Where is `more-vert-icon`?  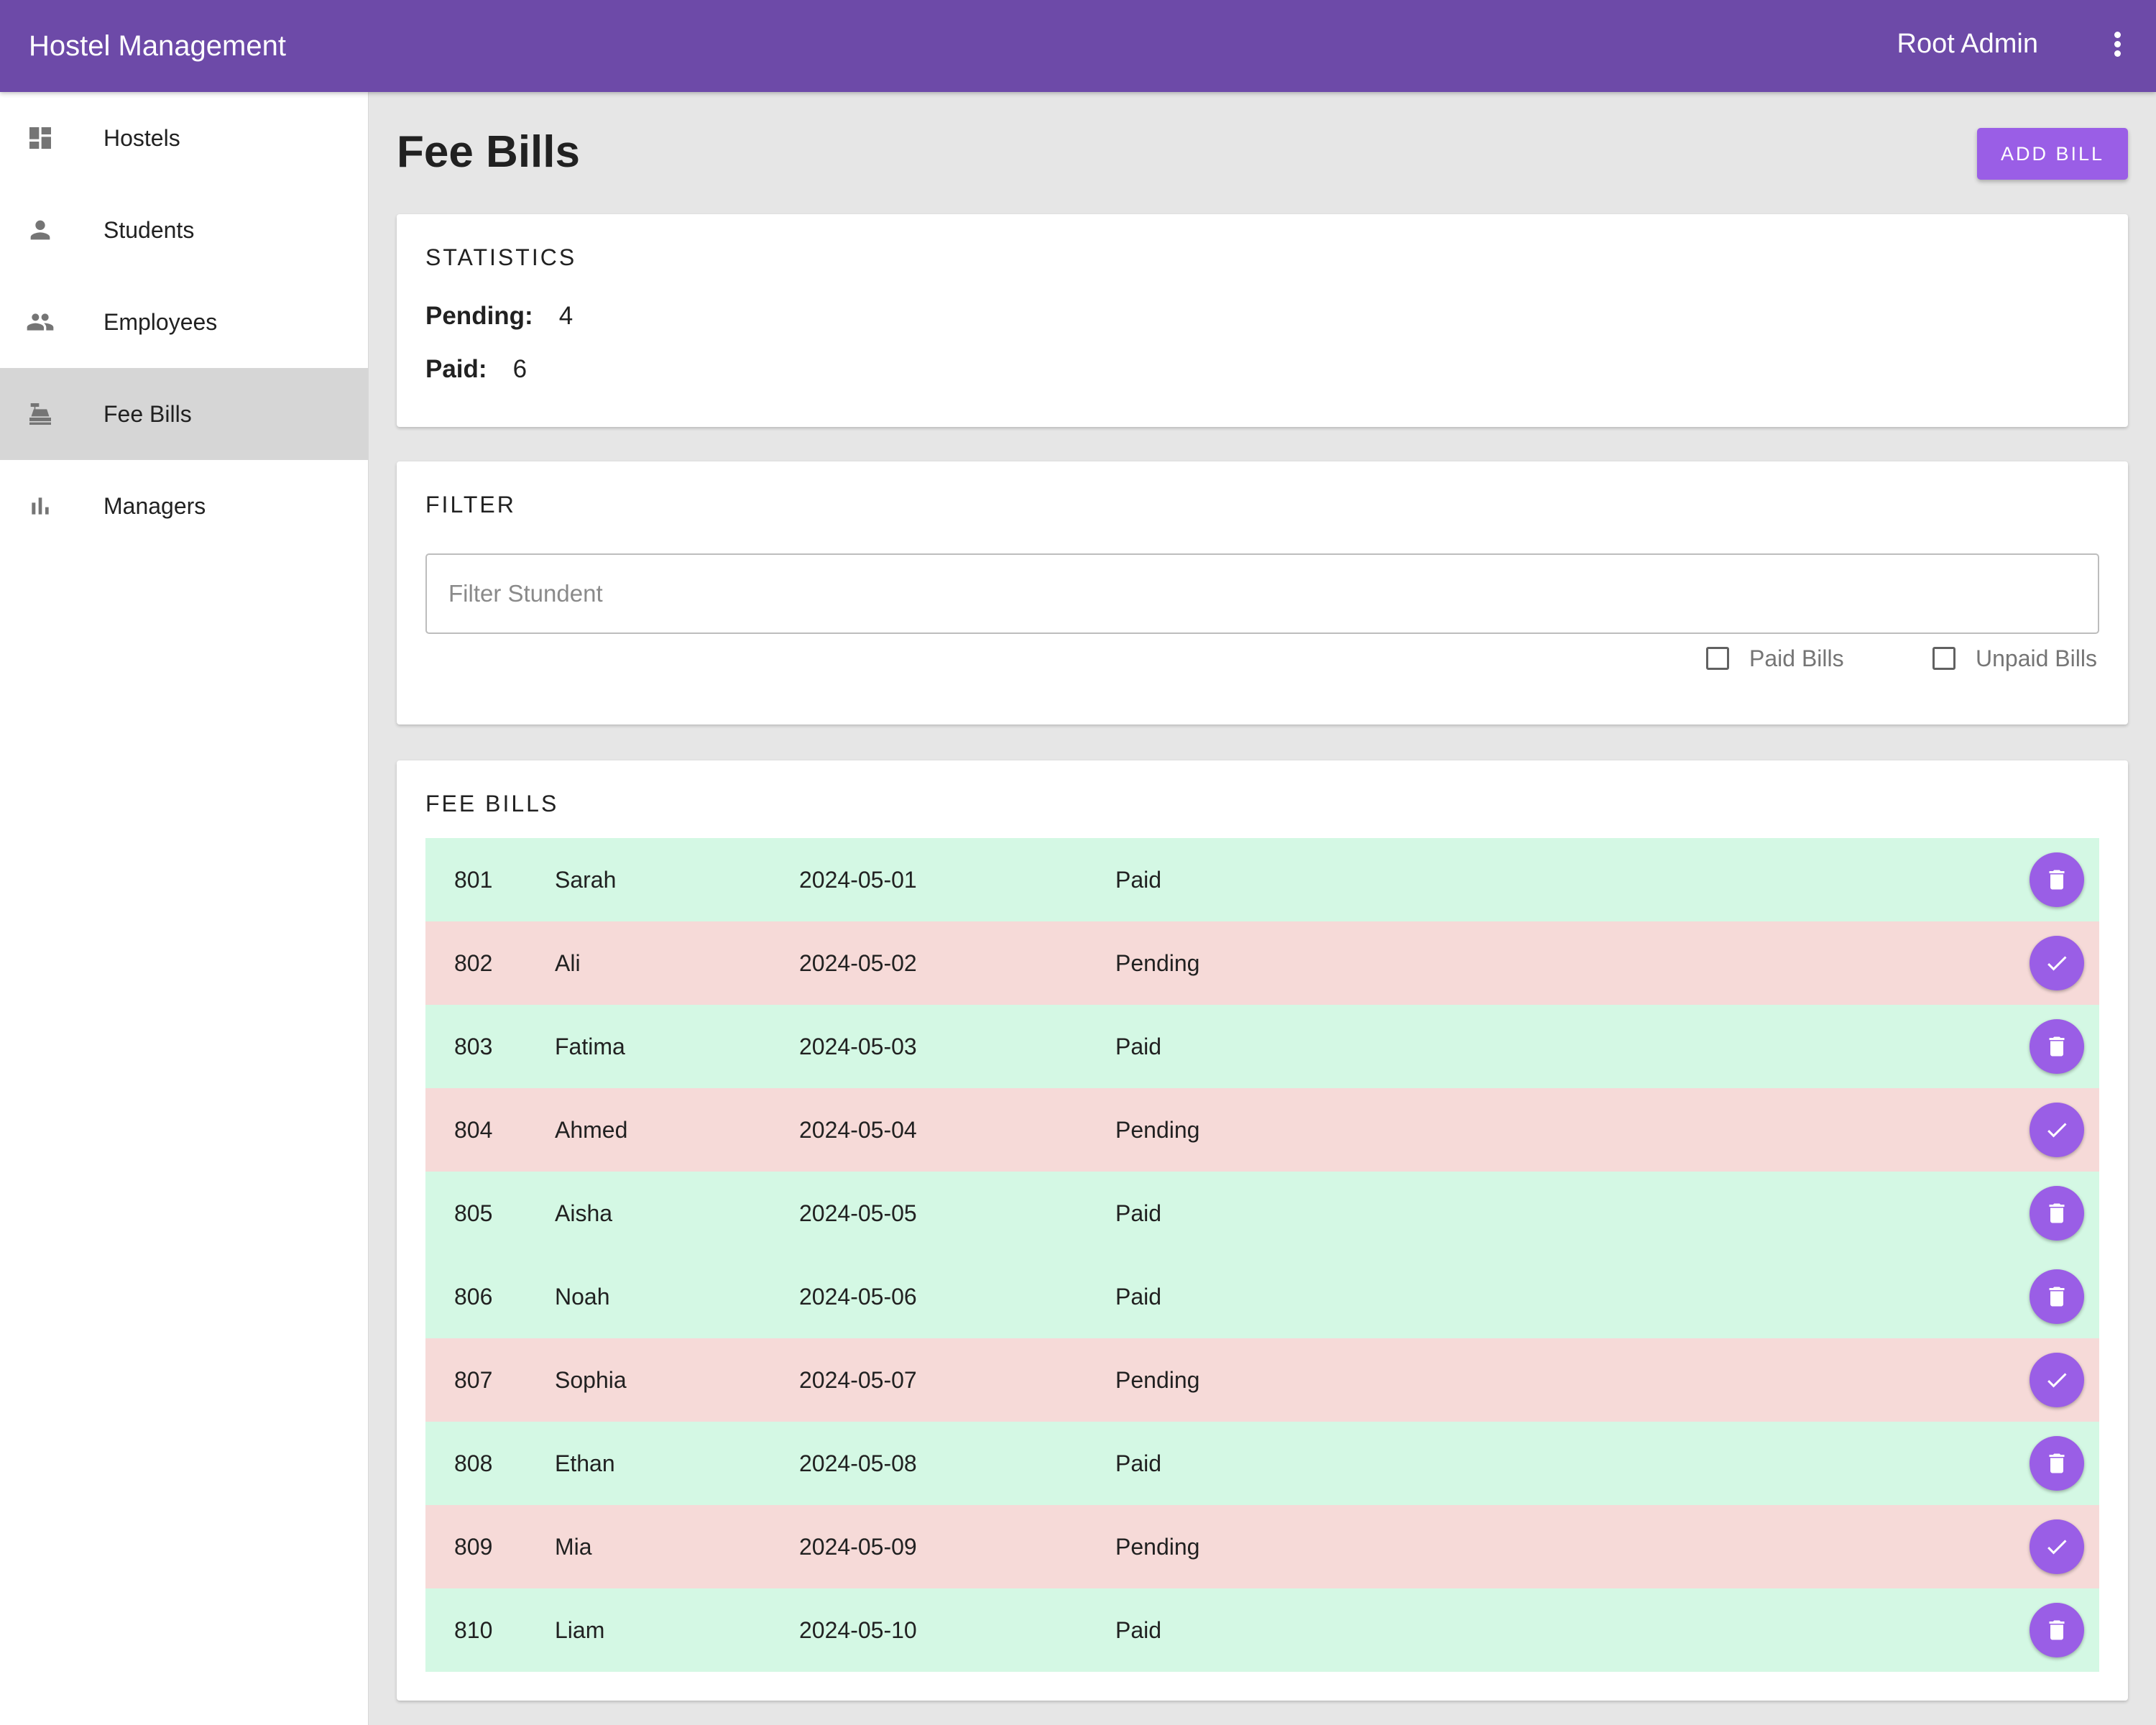 more-vert-icon is located at coordinates (2117, 46).